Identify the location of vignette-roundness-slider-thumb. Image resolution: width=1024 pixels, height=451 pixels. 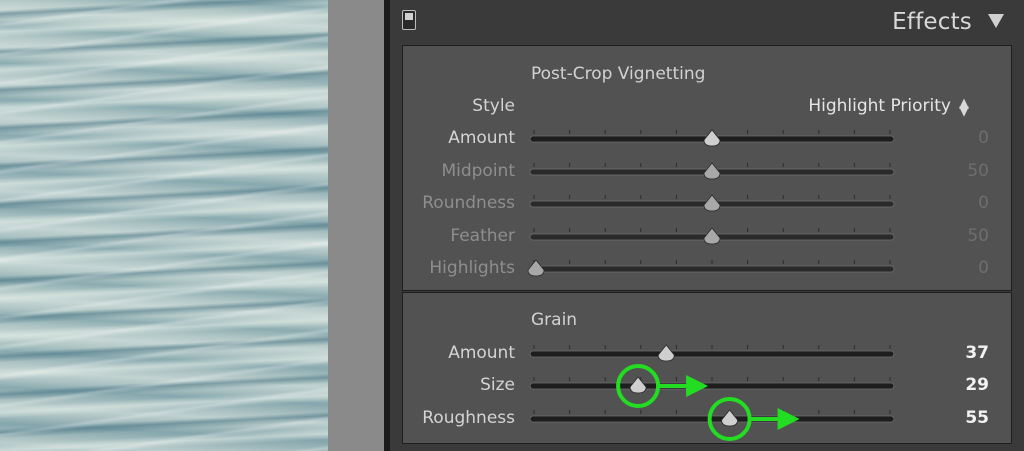
(712, 203).